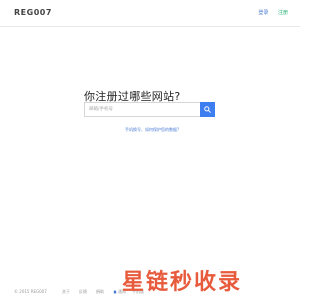  Describe the element at coordinates (66, 292) in the screenshot. I see `footer-about-link: 关于` at that location.